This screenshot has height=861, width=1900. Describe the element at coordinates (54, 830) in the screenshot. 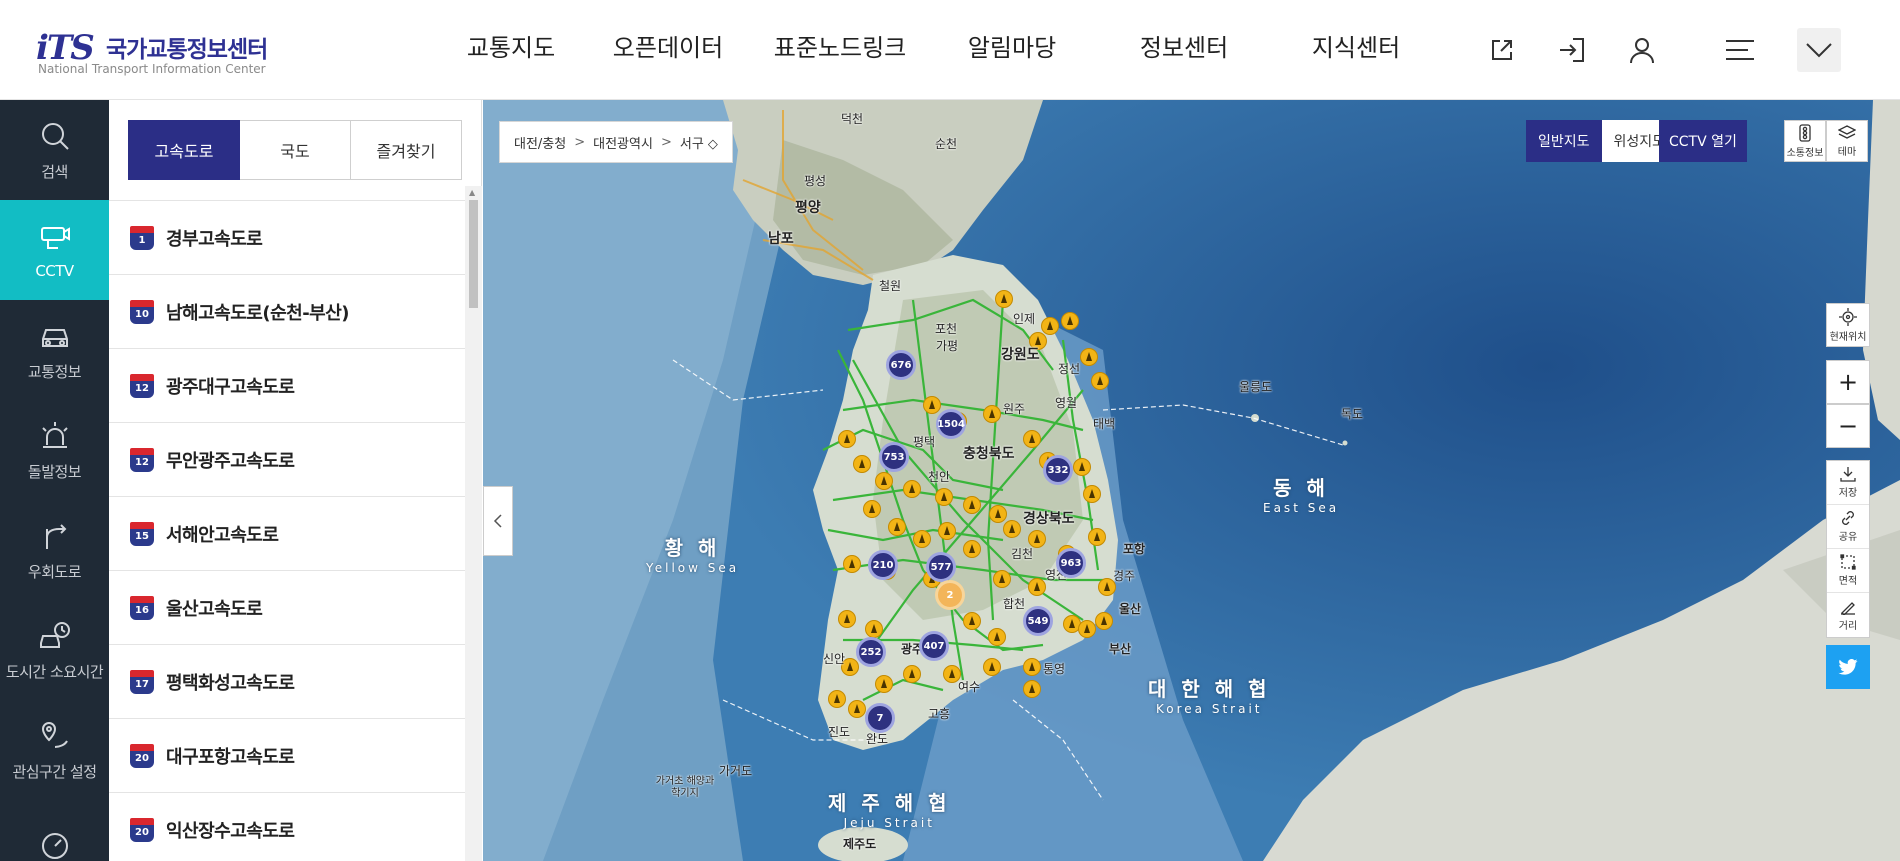

I see `sidenav-dashboard` at that location.